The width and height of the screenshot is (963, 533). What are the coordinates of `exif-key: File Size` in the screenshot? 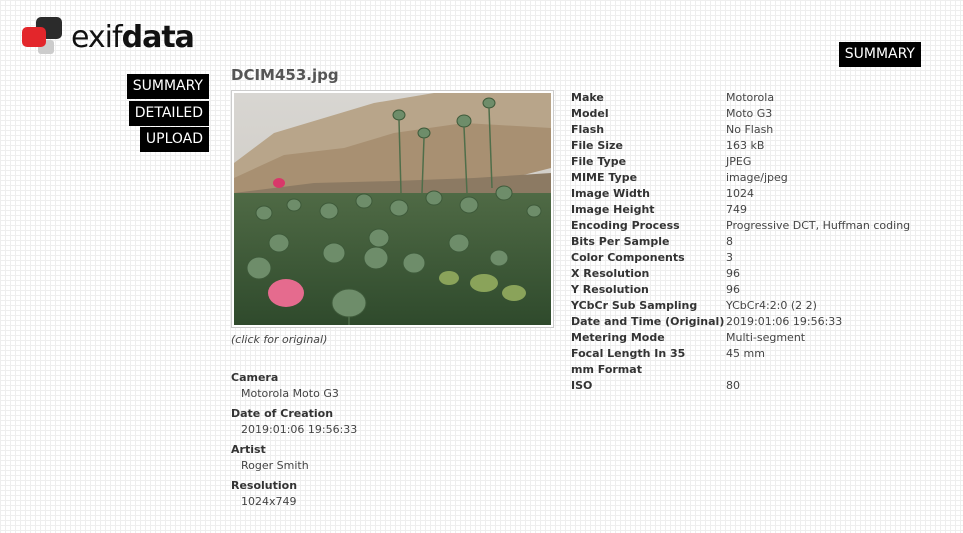 It's located at (597, 145).